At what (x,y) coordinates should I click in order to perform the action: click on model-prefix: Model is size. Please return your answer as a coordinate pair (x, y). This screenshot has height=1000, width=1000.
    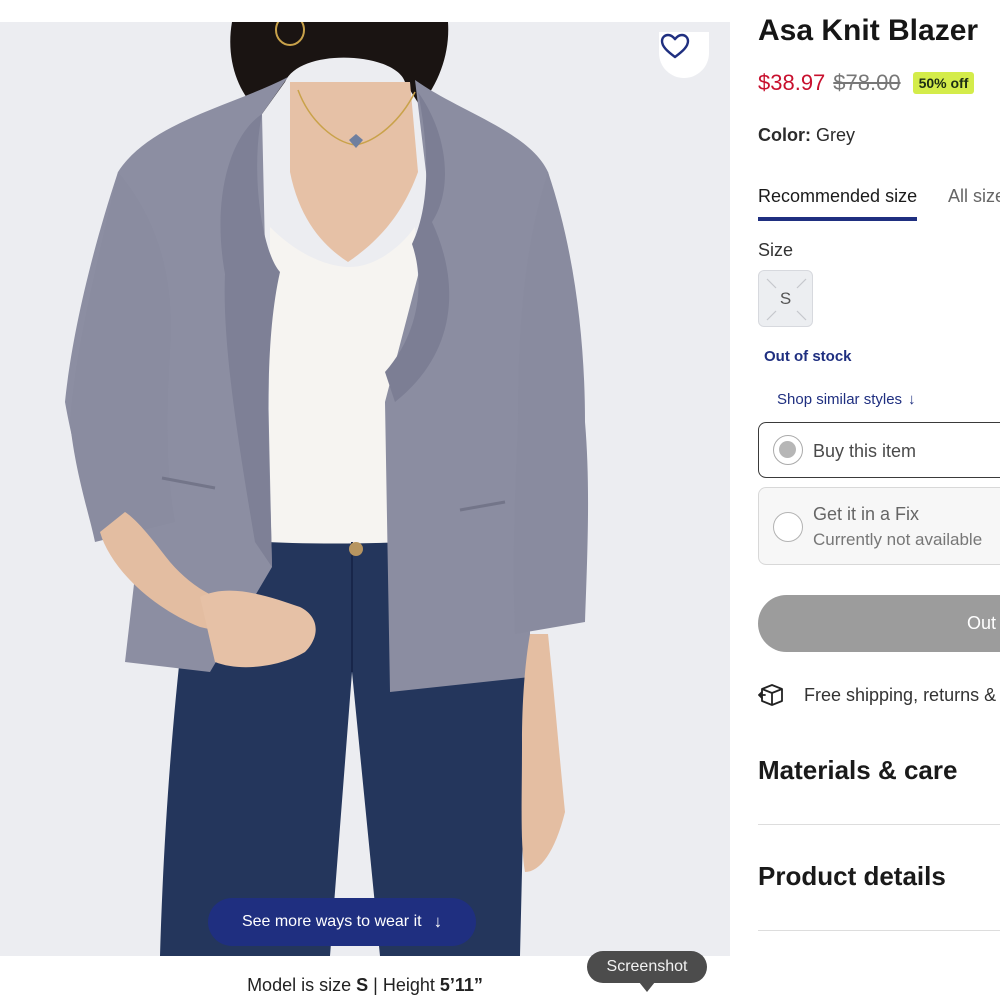
    Looking at the image, I should click on (299, 985).